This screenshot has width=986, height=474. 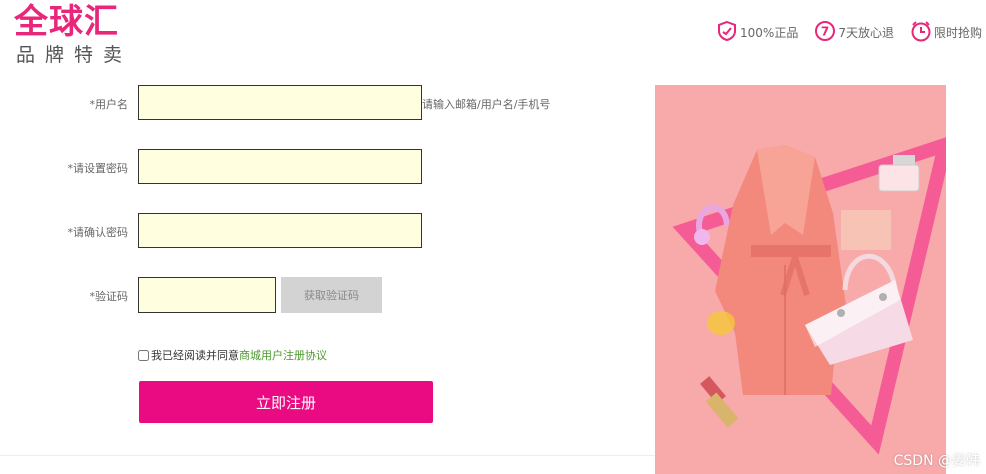 I want to click on badge-flash-sale: 限时抢购, so click(x=946, y=32).